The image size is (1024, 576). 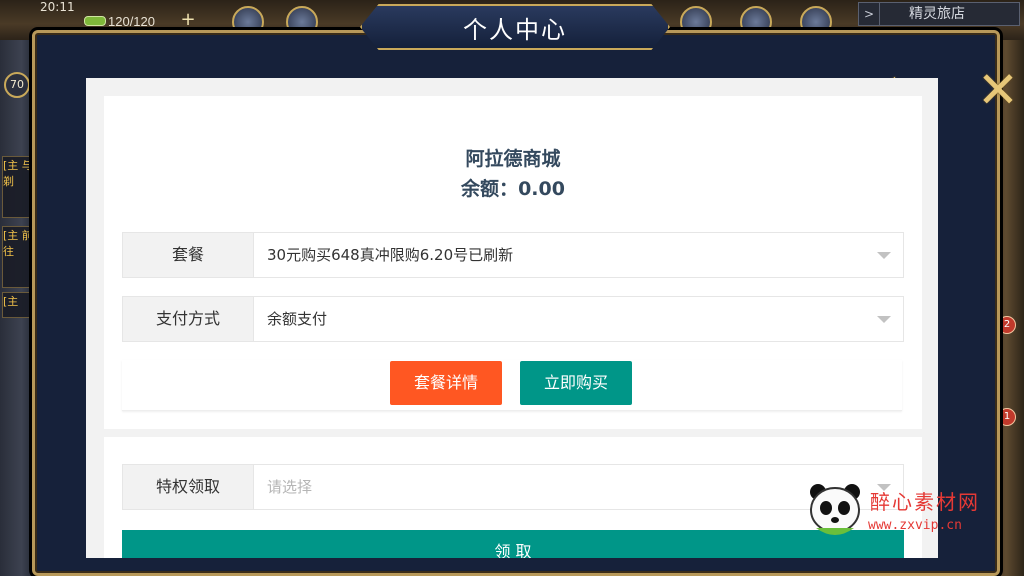 I want to click on package-label: 套餐, so click(x=188, y=255).